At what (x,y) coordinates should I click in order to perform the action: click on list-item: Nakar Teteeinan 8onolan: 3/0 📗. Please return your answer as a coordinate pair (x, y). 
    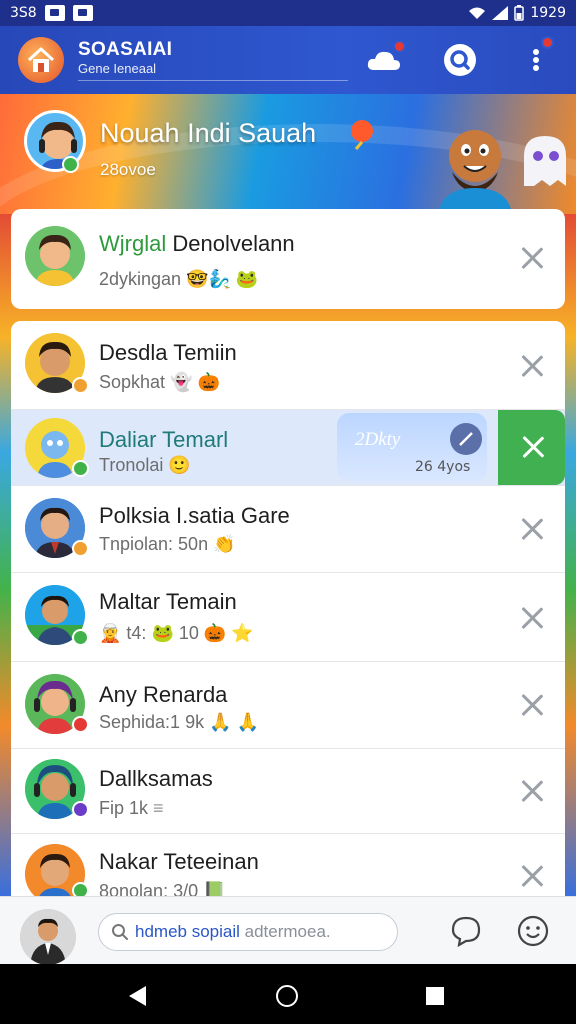
    Looking at the image, I should click on (288, 865).